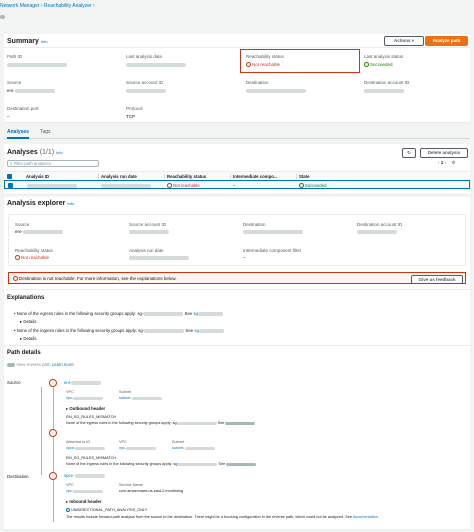 This screenshot has height=532, width=474. I want to click on destination-node-icon: !, so click(53, 476).